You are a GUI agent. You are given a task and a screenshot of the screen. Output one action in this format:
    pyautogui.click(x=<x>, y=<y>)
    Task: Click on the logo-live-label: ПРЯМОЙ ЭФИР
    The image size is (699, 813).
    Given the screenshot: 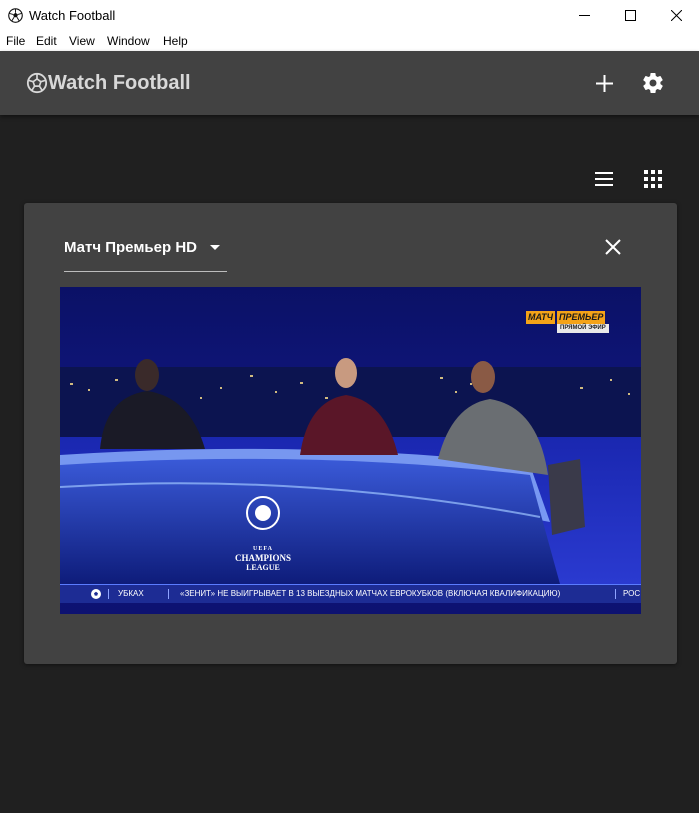 What is the action you would take?
    pyautogui.click(x=583, y=328)
    